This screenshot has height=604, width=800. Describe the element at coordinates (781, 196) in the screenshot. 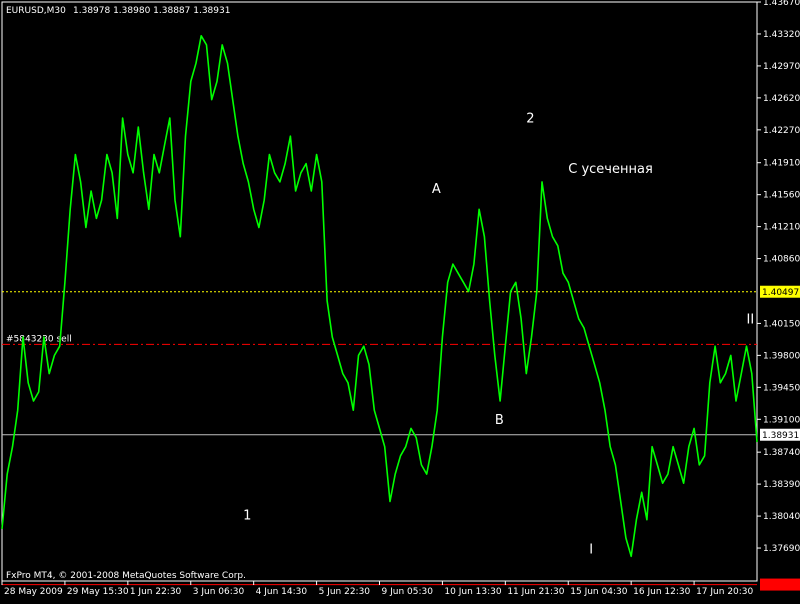

I see `price-tick-label: 1.41560` at that location.